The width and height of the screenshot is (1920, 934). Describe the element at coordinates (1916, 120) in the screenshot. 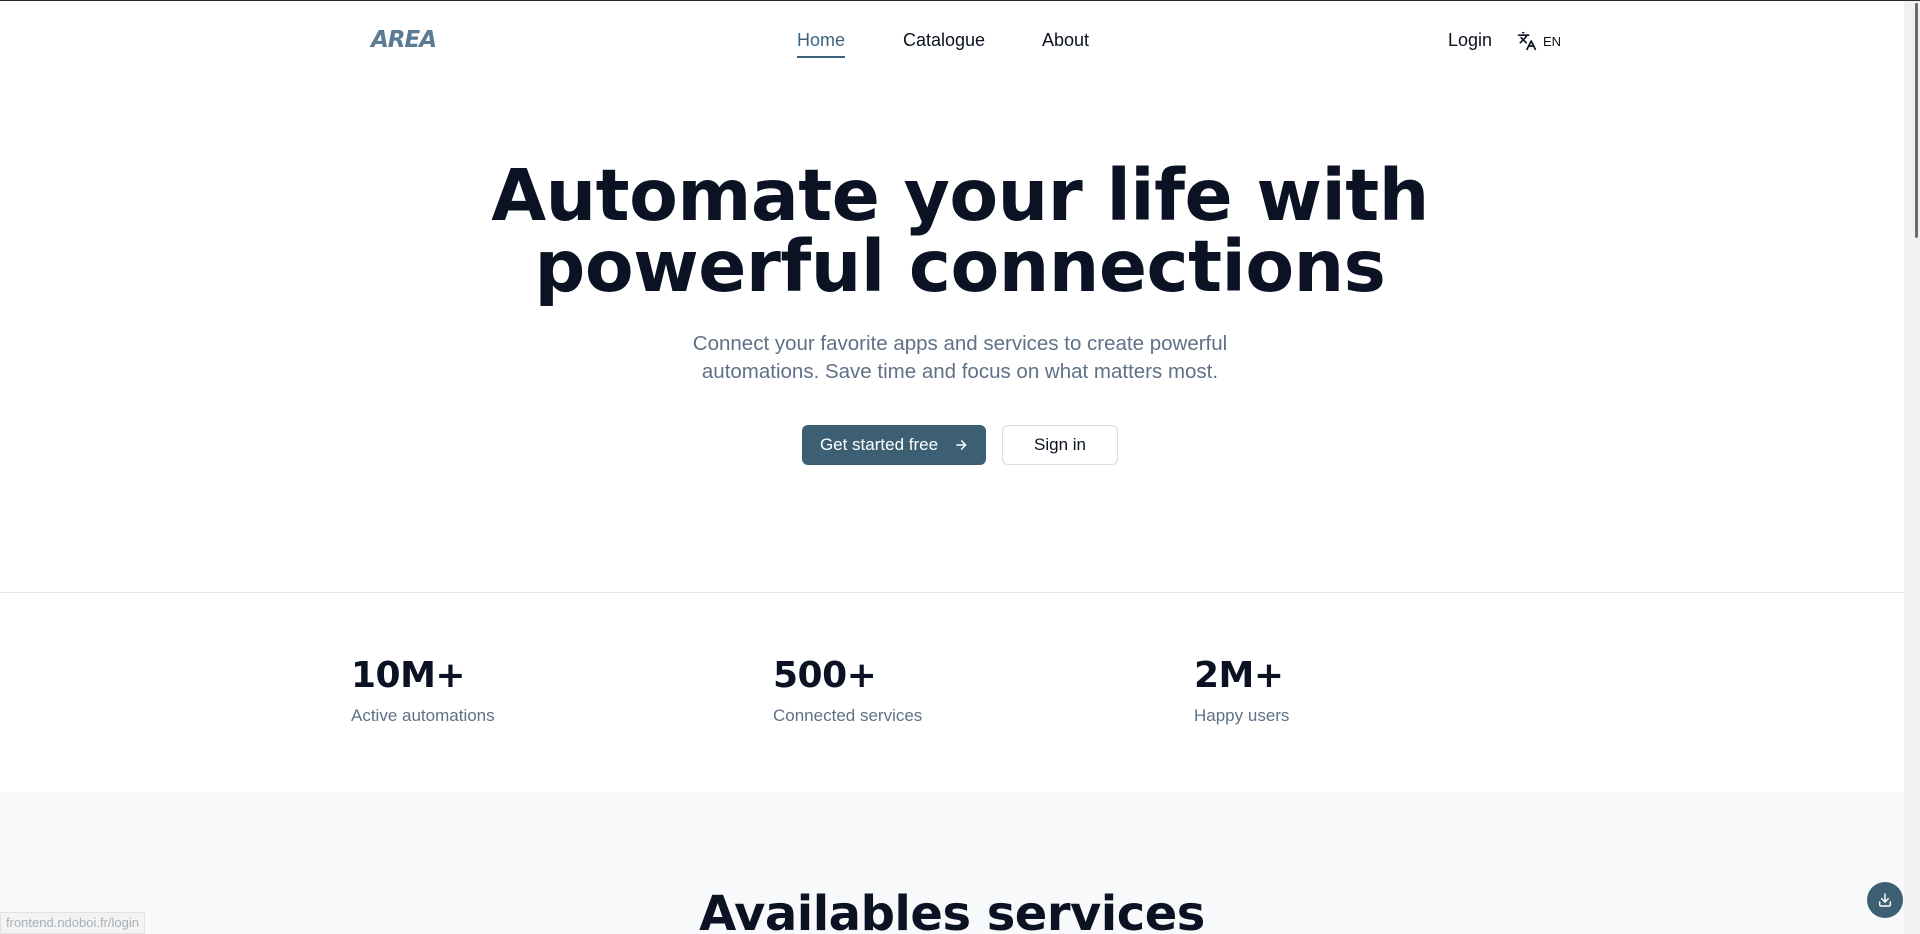

I see `scrollbar-thumb` at that location.